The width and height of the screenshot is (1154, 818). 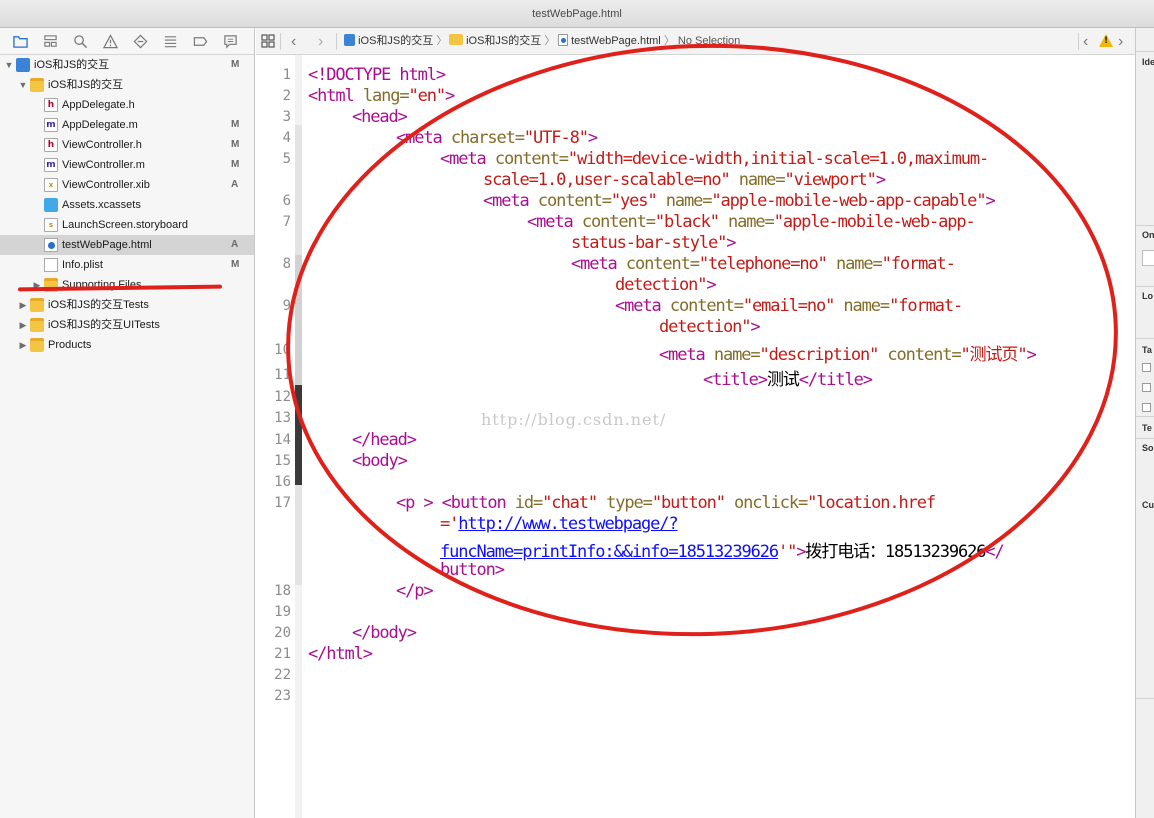 What do you see at coordinates (693, 503) in the screenshot?
I see `code-token: "button"` at bounding box center [693, 503].